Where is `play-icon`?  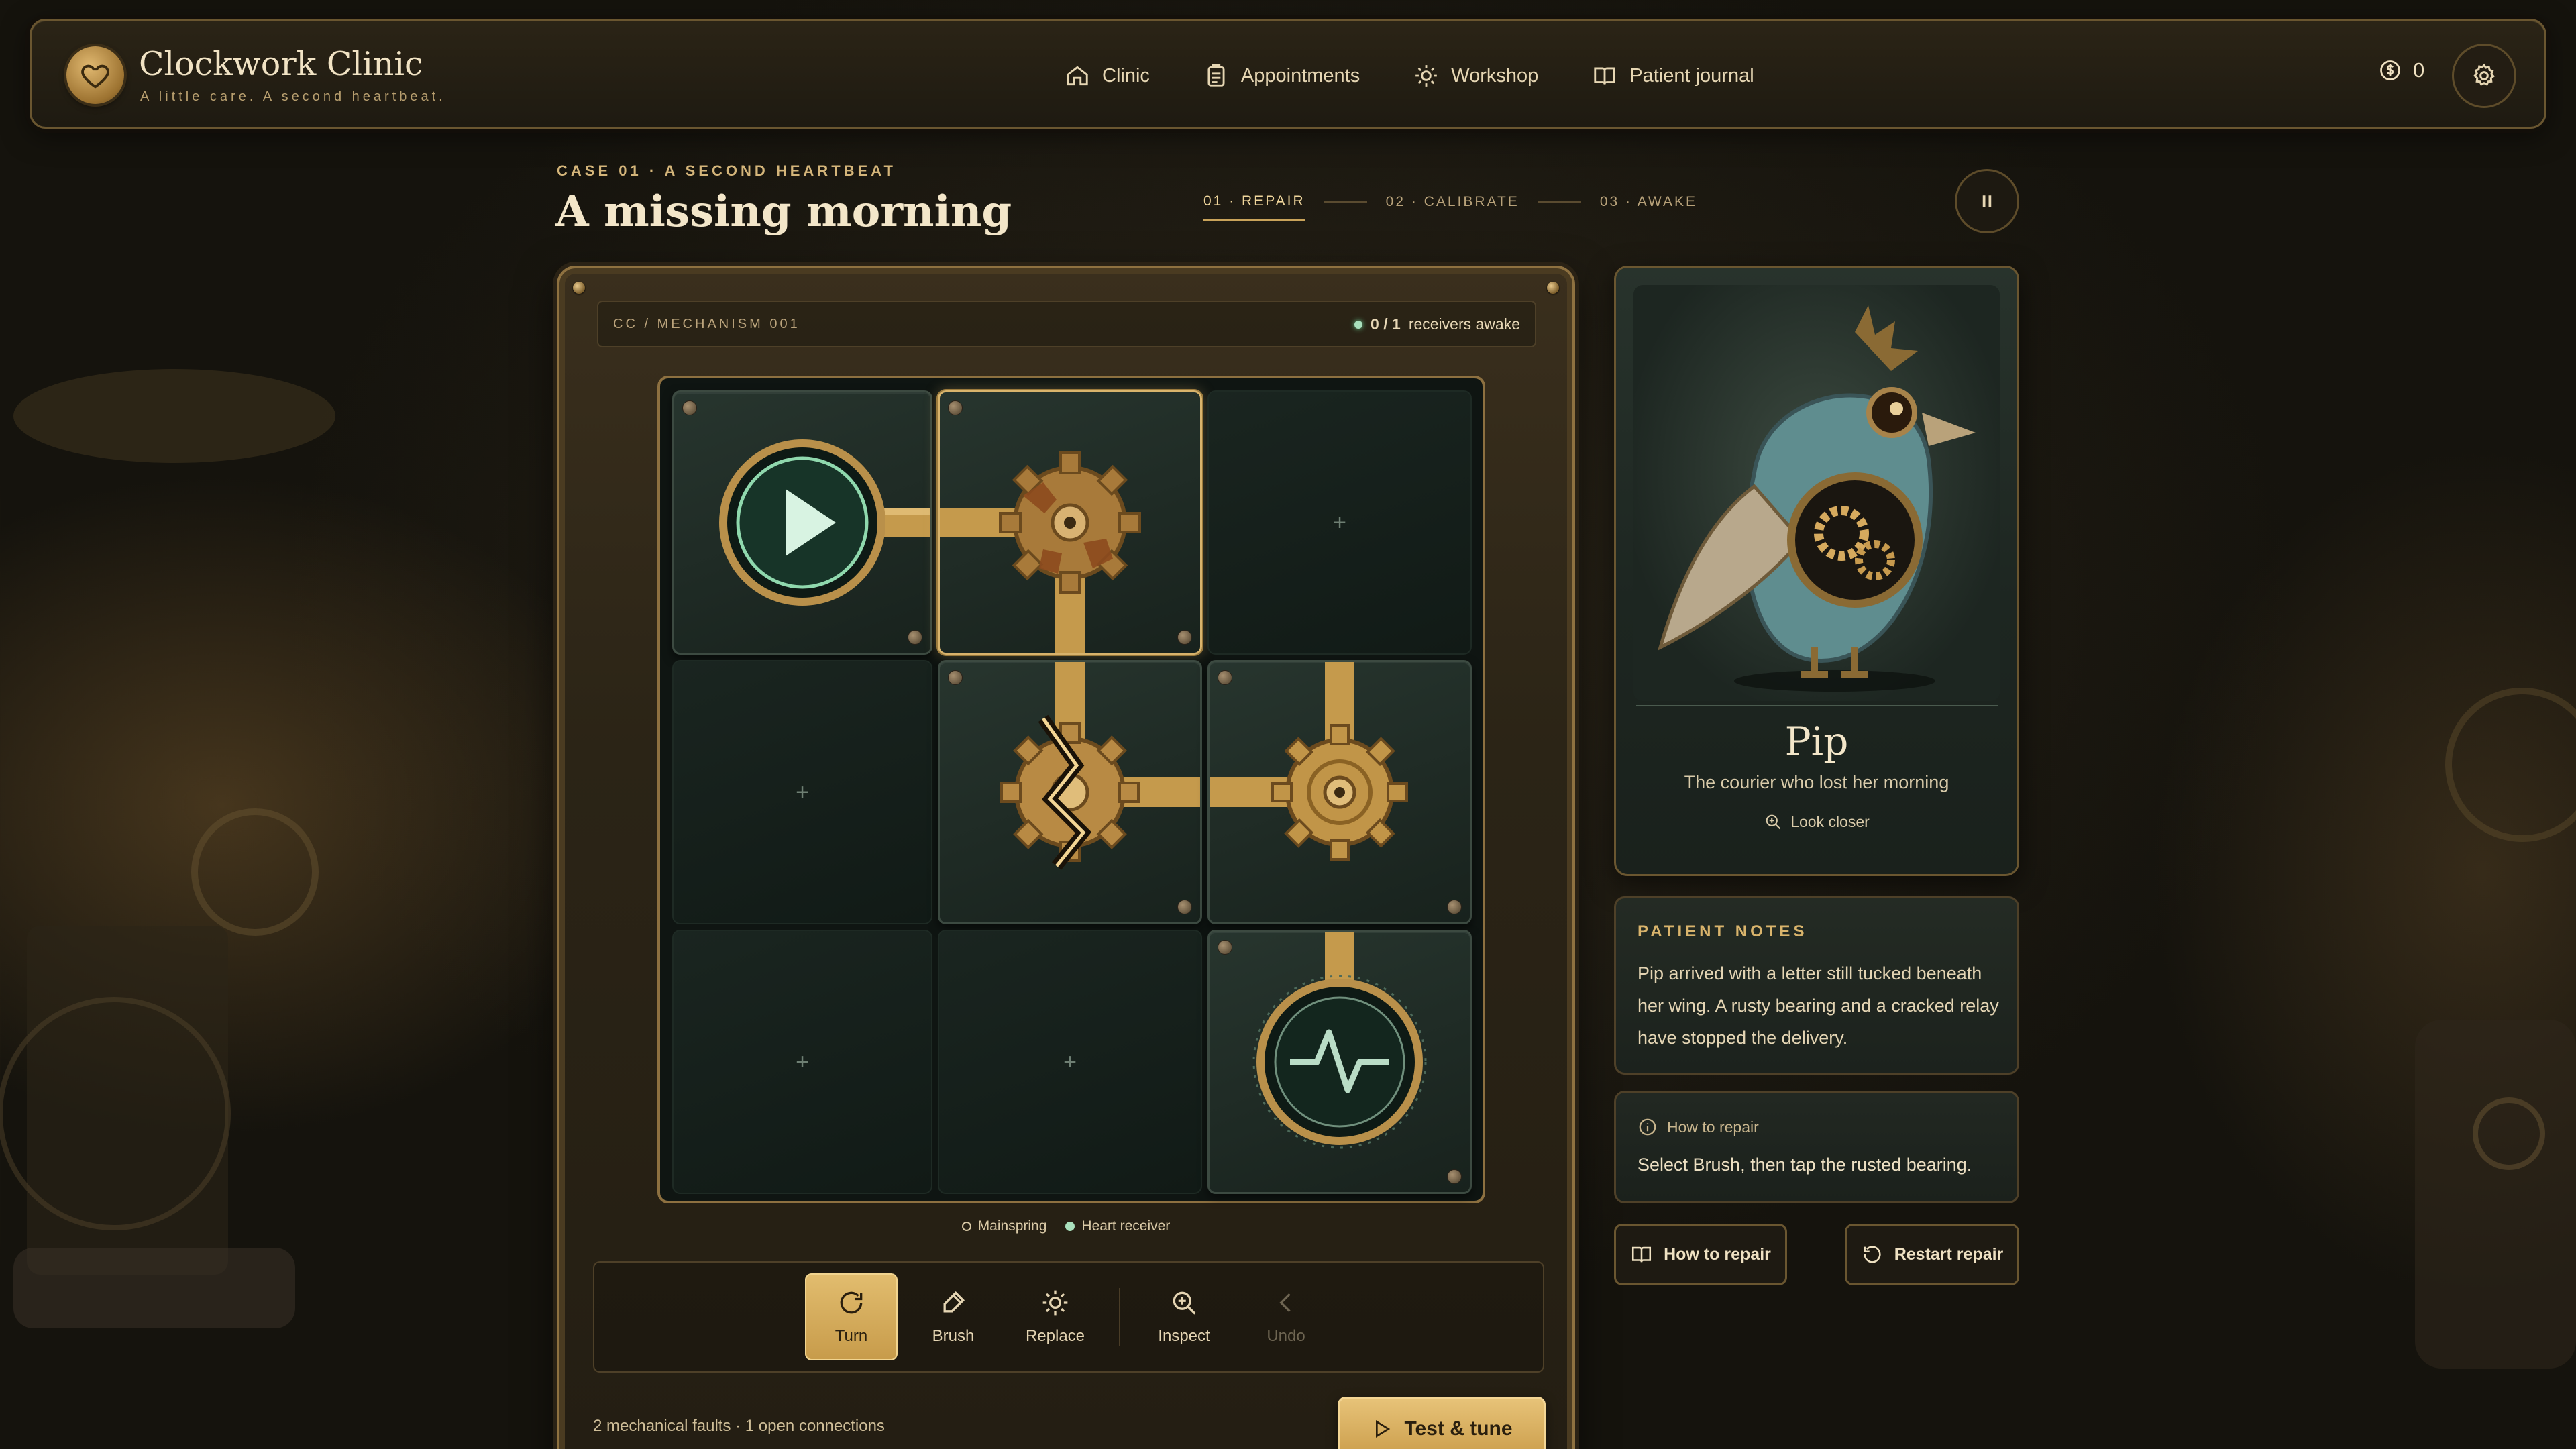 play-icon is located at coordinates (1383, 1428).